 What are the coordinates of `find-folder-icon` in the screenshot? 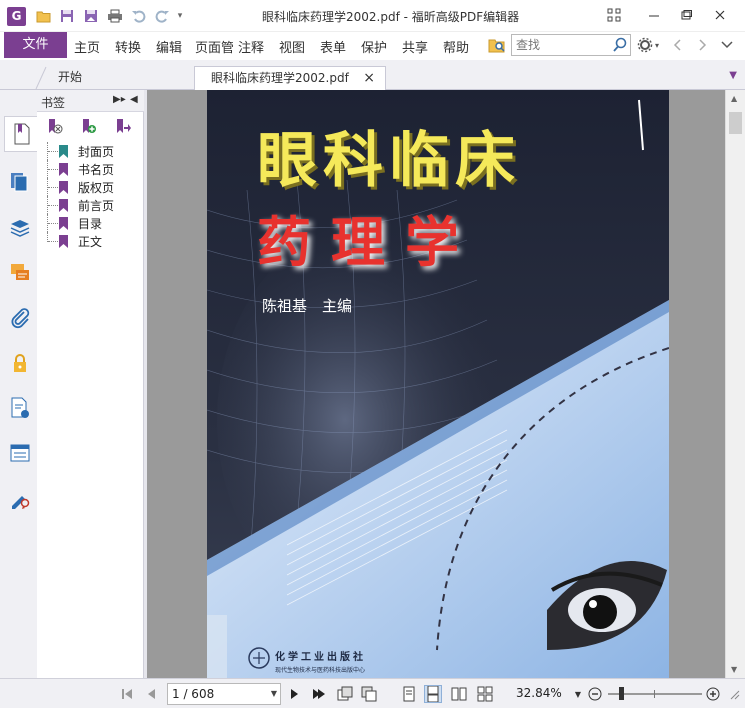 It's located at (497, 45).